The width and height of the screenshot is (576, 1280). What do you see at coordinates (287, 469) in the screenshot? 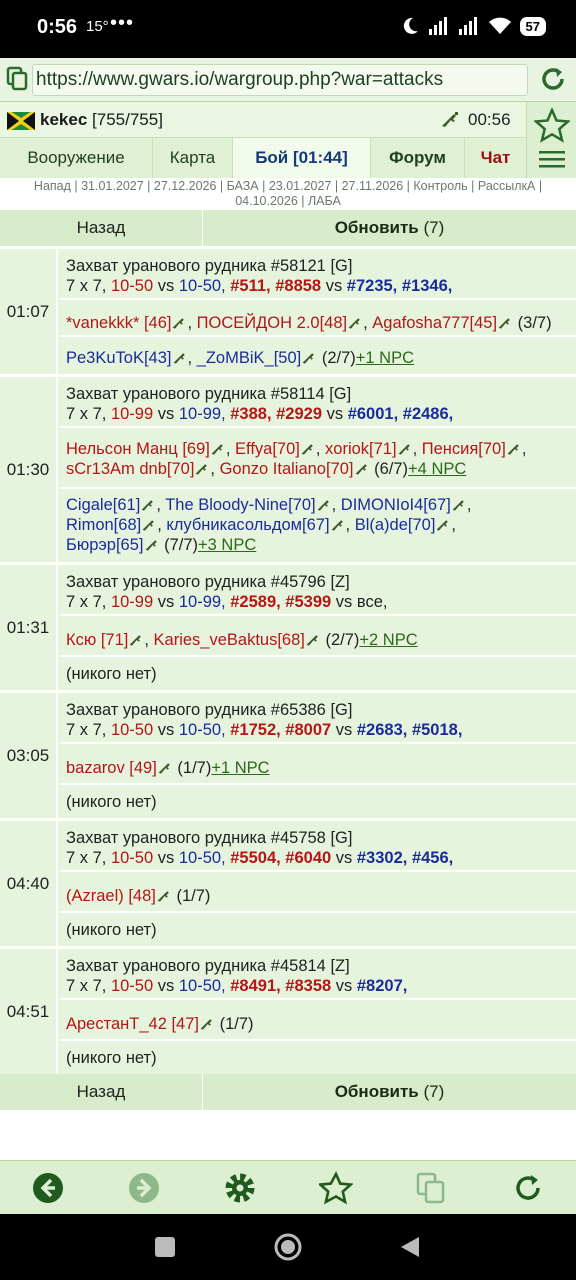
I see `player-link: Gonzo Italiano[70]` at bounding box center [287, 469].